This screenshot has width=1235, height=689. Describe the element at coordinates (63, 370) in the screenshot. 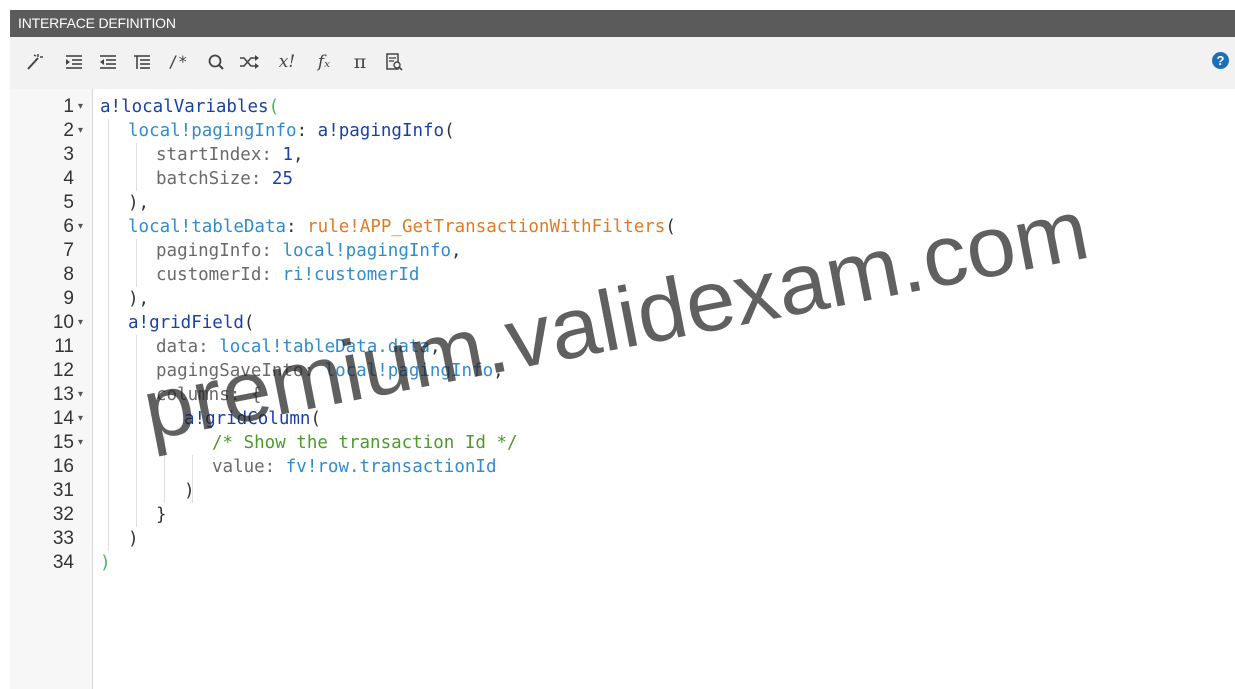

I see `line-number: 12` at that location.